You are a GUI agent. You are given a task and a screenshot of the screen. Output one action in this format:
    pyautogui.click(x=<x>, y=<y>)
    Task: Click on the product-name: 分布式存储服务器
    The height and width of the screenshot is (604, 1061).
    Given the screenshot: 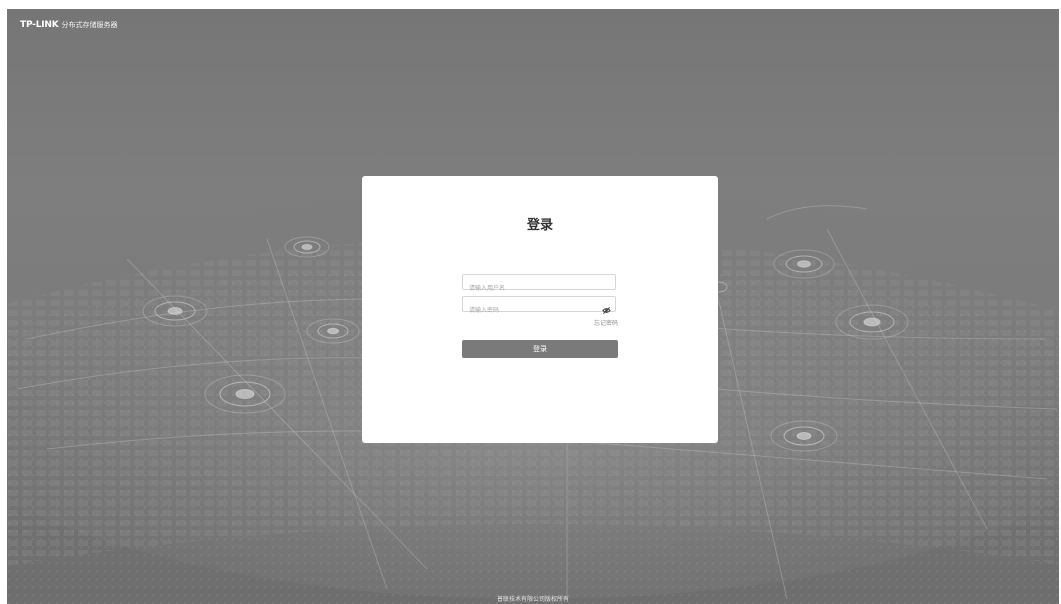 What is the action you would take?
    pyautogui.click(x=89, y=25)
    